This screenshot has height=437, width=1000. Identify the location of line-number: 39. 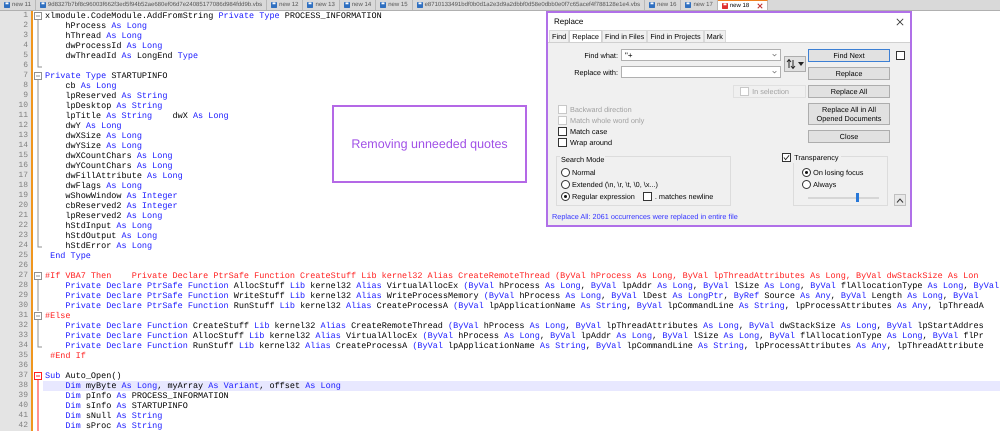
(15, 396).